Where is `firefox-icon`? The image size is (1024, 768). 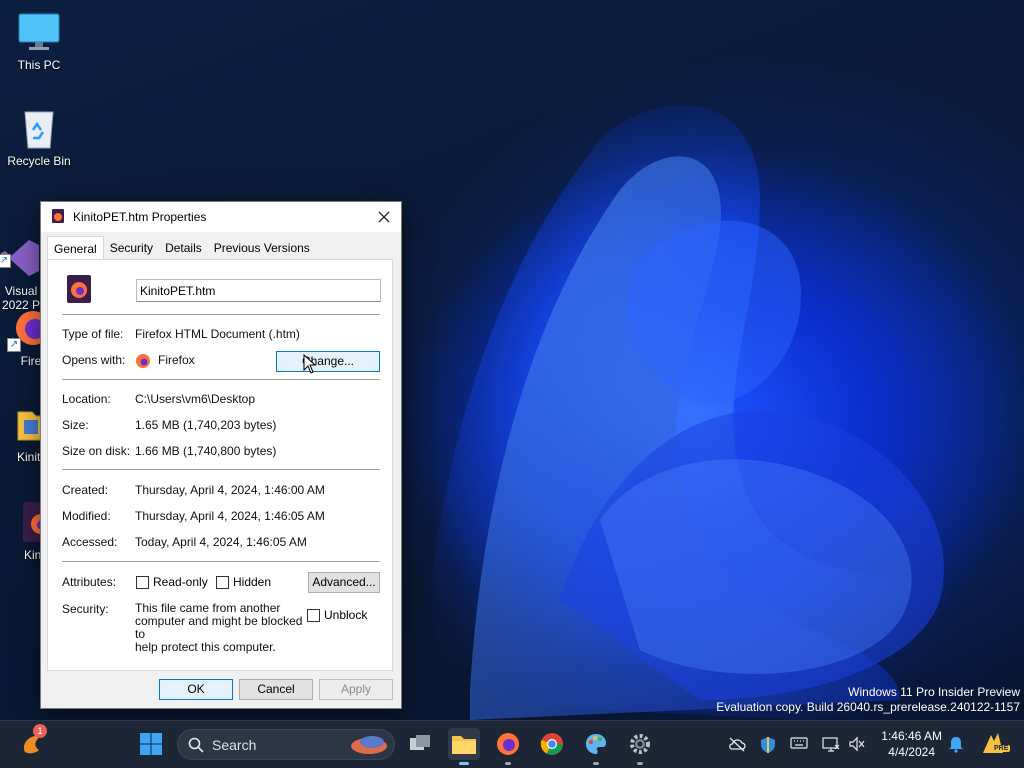 firefox-icon is located at coordinates (508, 744).